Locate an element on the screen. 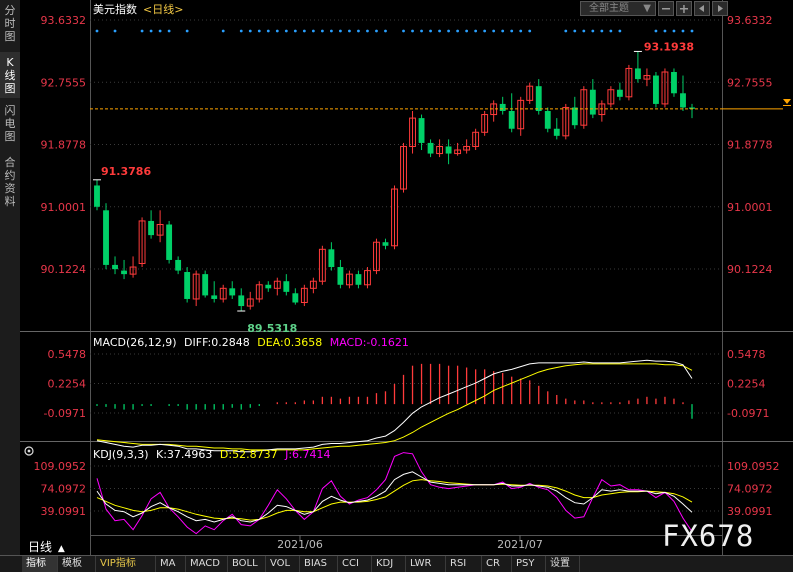 The height and width of the screenshot is (572, 793). tab-settings: 设置 is located at coordinates (563, 564).